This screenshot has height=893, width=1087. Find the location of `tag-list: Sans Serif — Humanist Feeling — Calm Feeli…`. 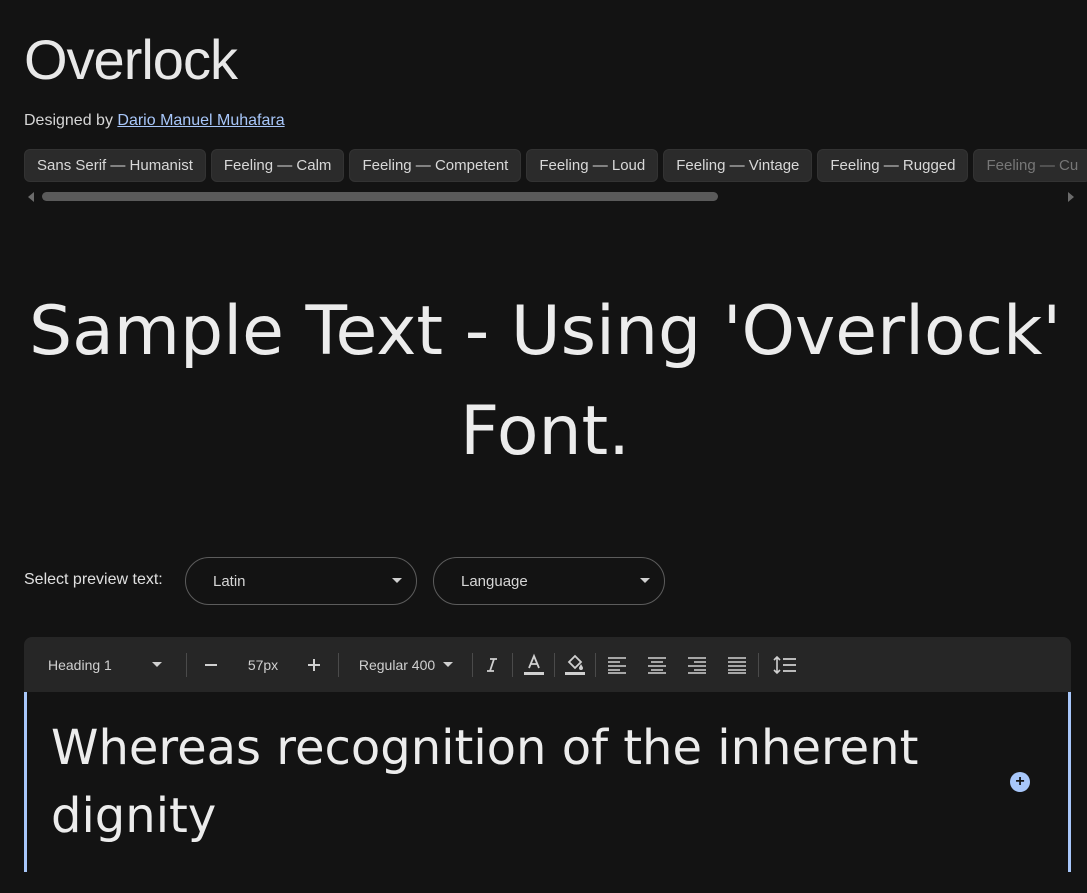

tag-list: Sans Serif — Humanist Feeling — Calm Feeli… is located at coordinates (555, 165).